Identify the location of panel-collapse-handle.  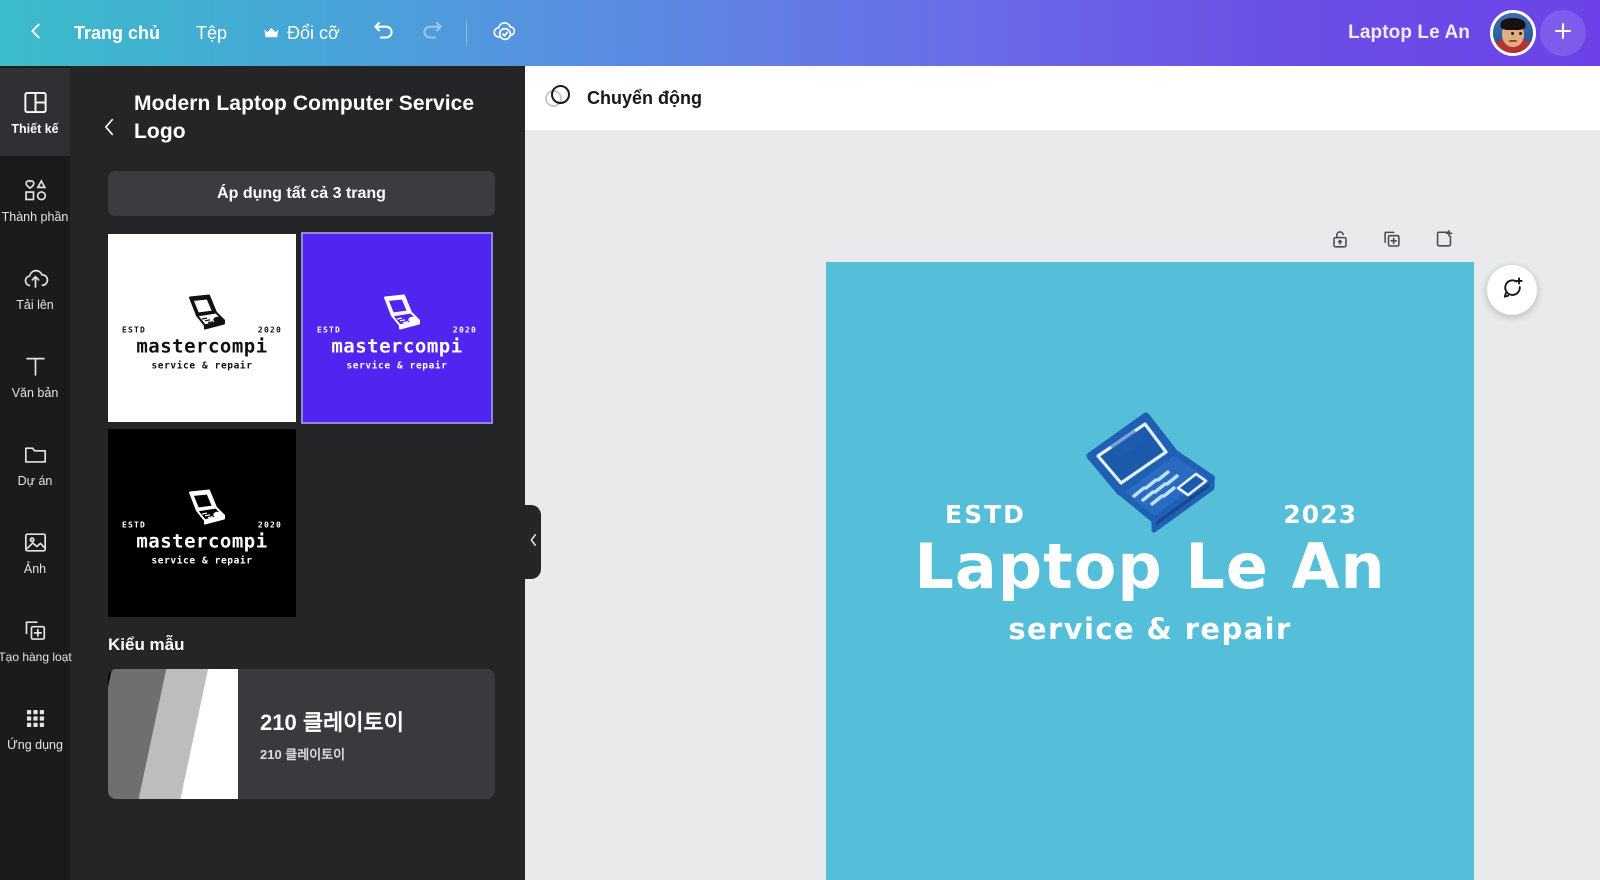
(533, 542).